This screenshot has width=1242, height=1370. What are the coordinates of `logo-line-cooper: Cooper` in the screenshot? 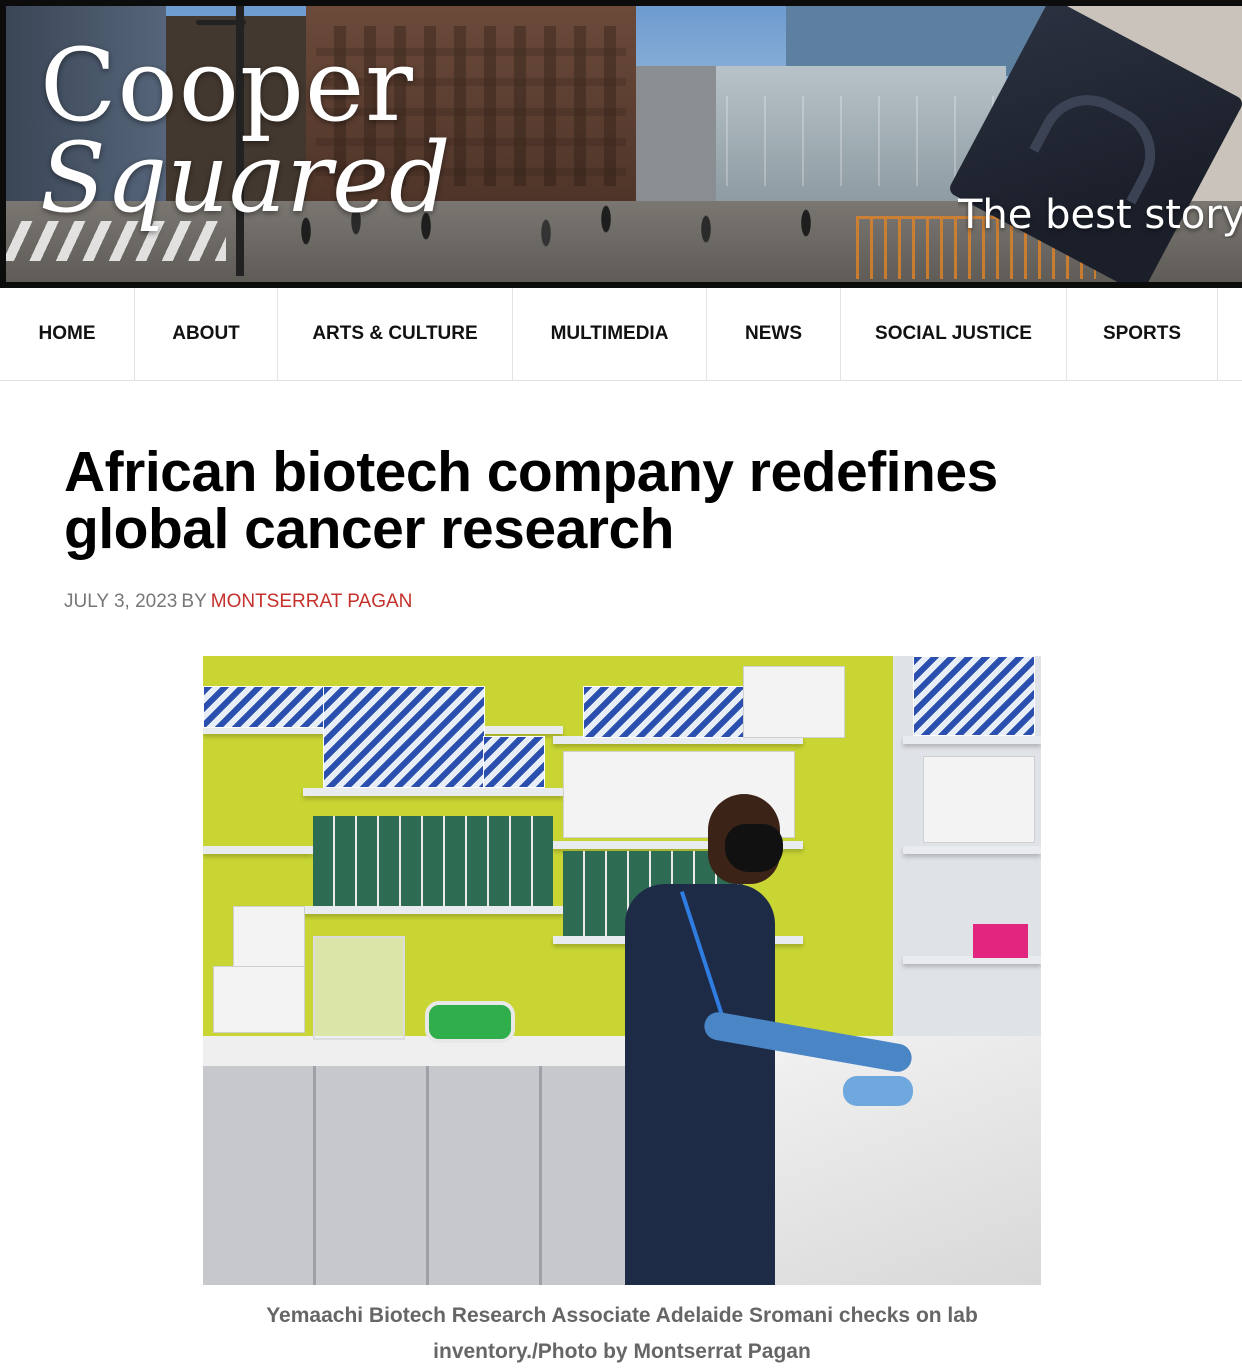 It's located at (227, 85).